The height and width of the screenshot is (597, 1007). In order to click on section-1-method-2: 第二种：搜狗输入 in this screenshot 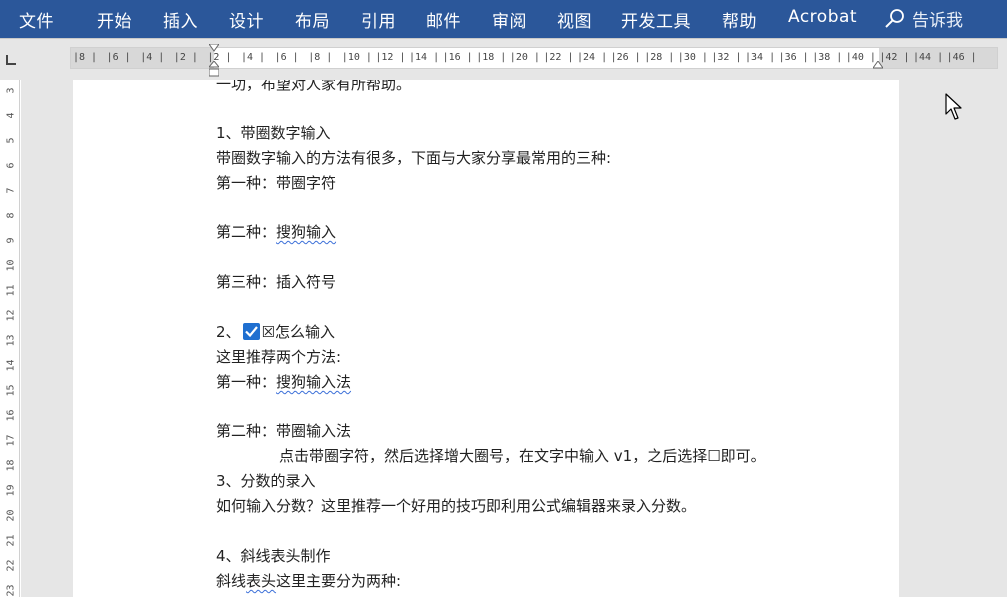, I will do `click(276, 231)`.